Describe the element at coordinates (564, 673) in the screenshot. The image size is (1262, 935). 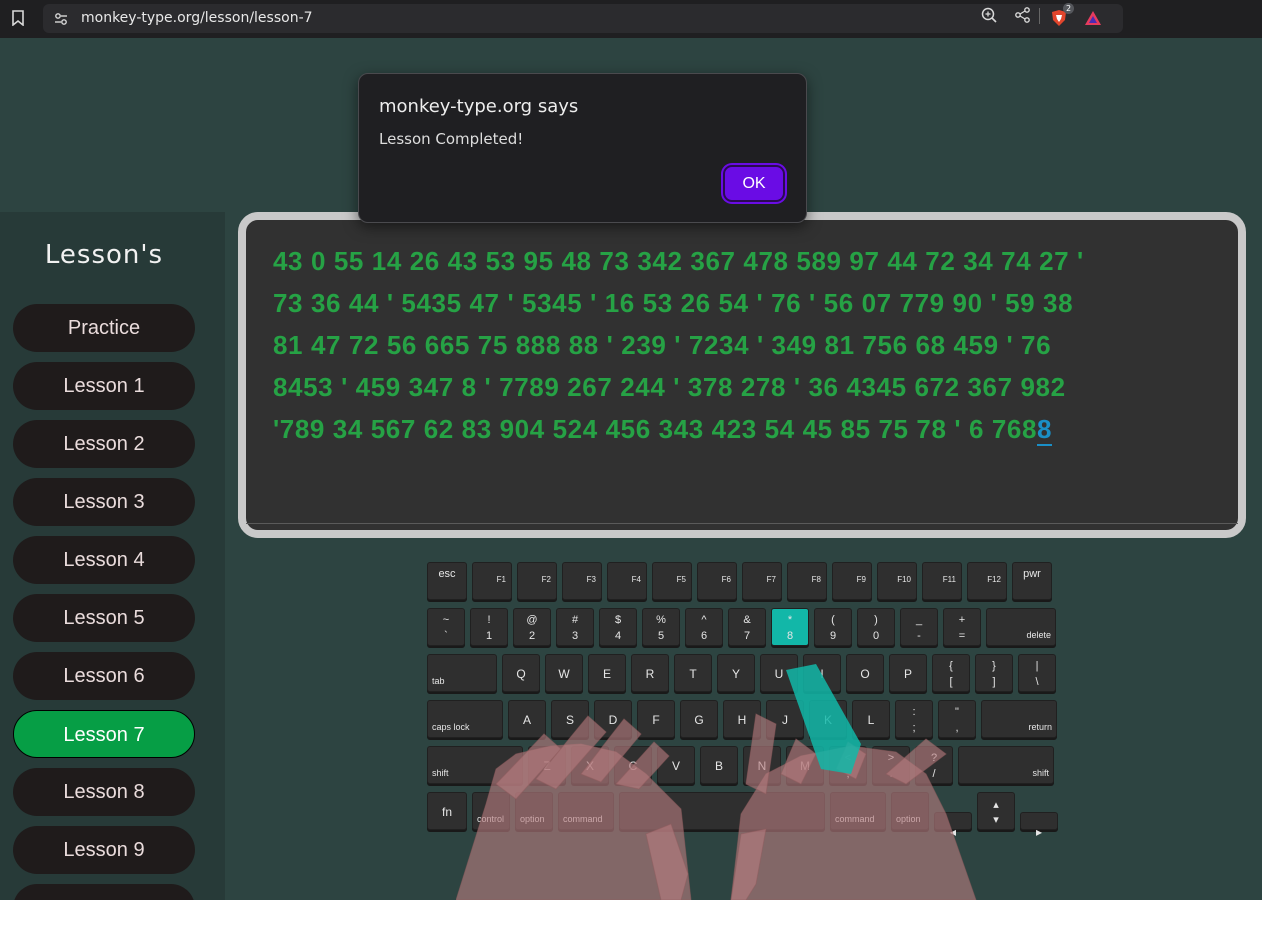
I see `key-w: W` at that location.